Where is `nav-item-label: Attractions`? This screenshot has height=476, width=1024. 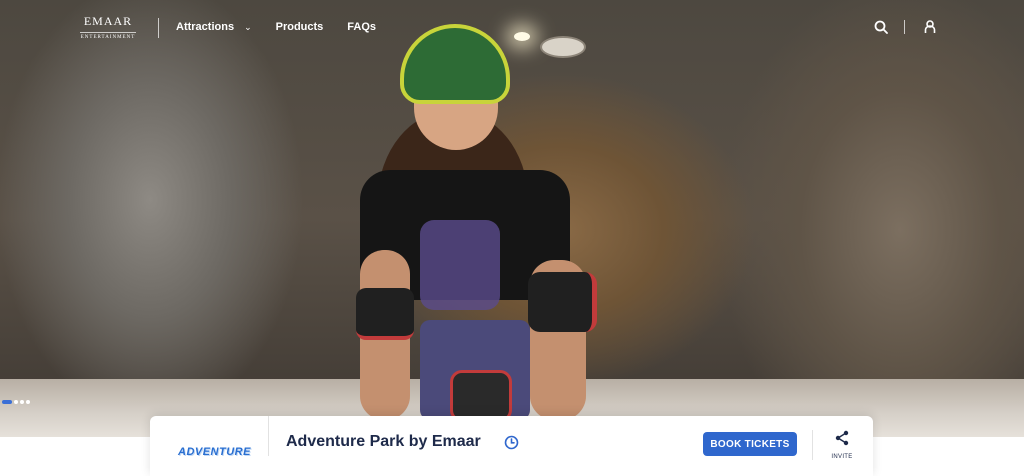
nav-item-label: Attractions is located at coordinates (205, 27).